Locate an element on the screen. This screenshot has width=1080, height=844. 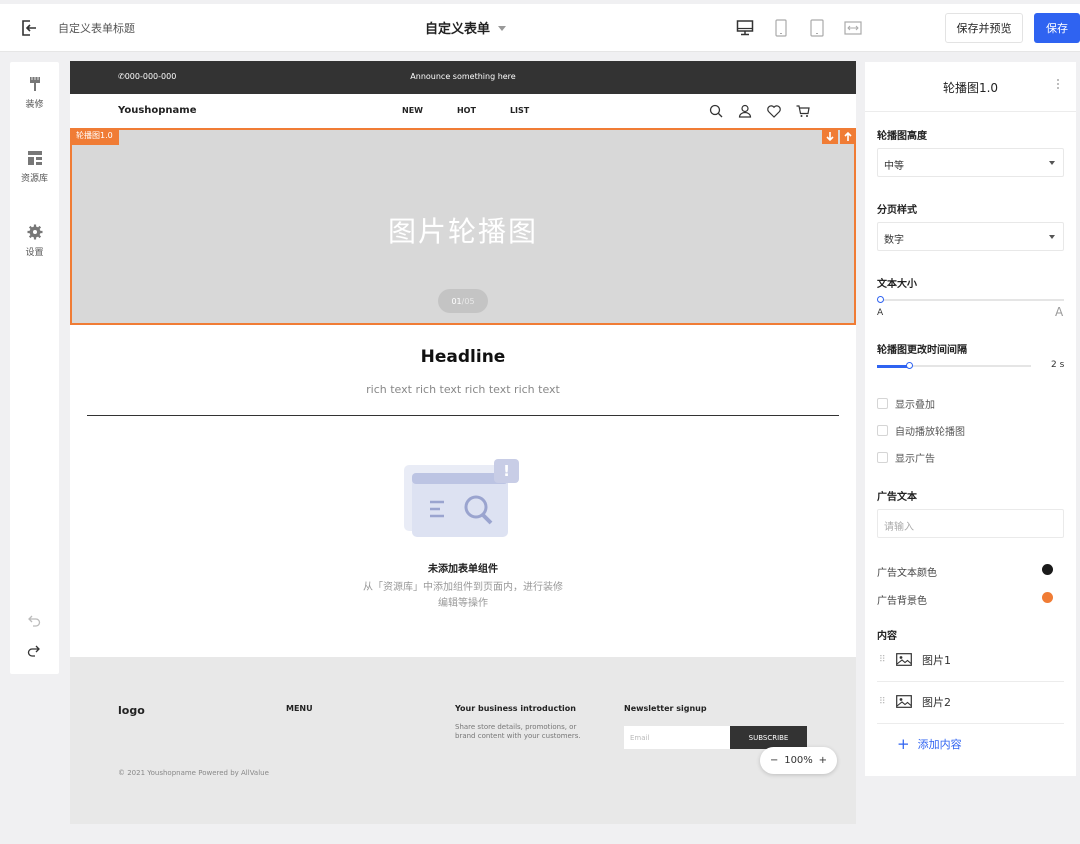
text-size-slider is located at coordinates (972, 300).